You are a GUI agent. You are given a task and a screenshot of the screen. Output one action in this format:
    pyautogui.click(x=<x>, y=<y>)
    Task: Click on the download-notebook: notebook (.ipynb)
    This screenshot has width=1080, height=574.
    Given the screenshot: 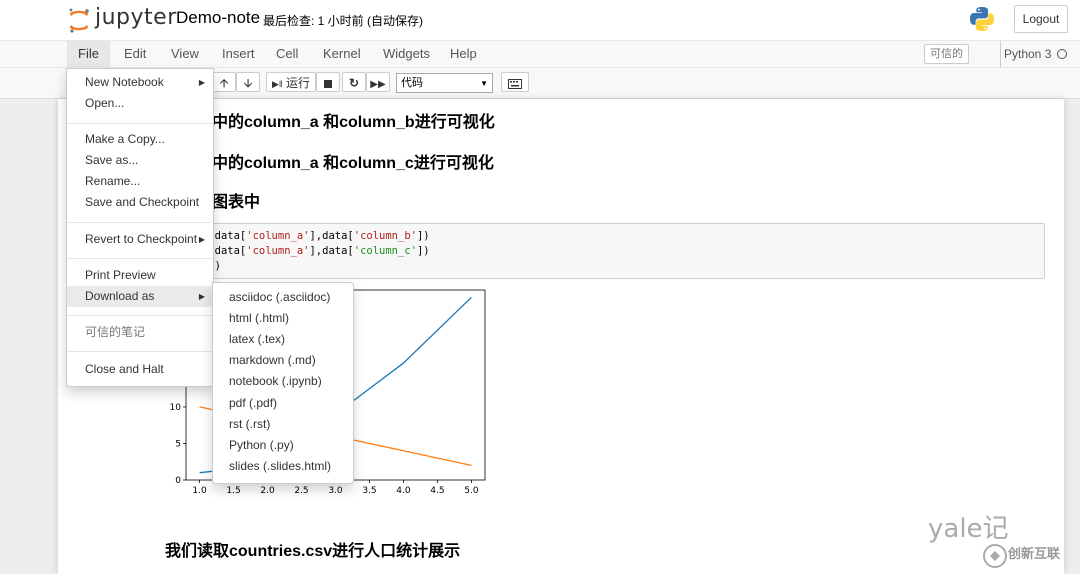 What is the action you would take?
    pyautogui.click(x=283, y=381)
    